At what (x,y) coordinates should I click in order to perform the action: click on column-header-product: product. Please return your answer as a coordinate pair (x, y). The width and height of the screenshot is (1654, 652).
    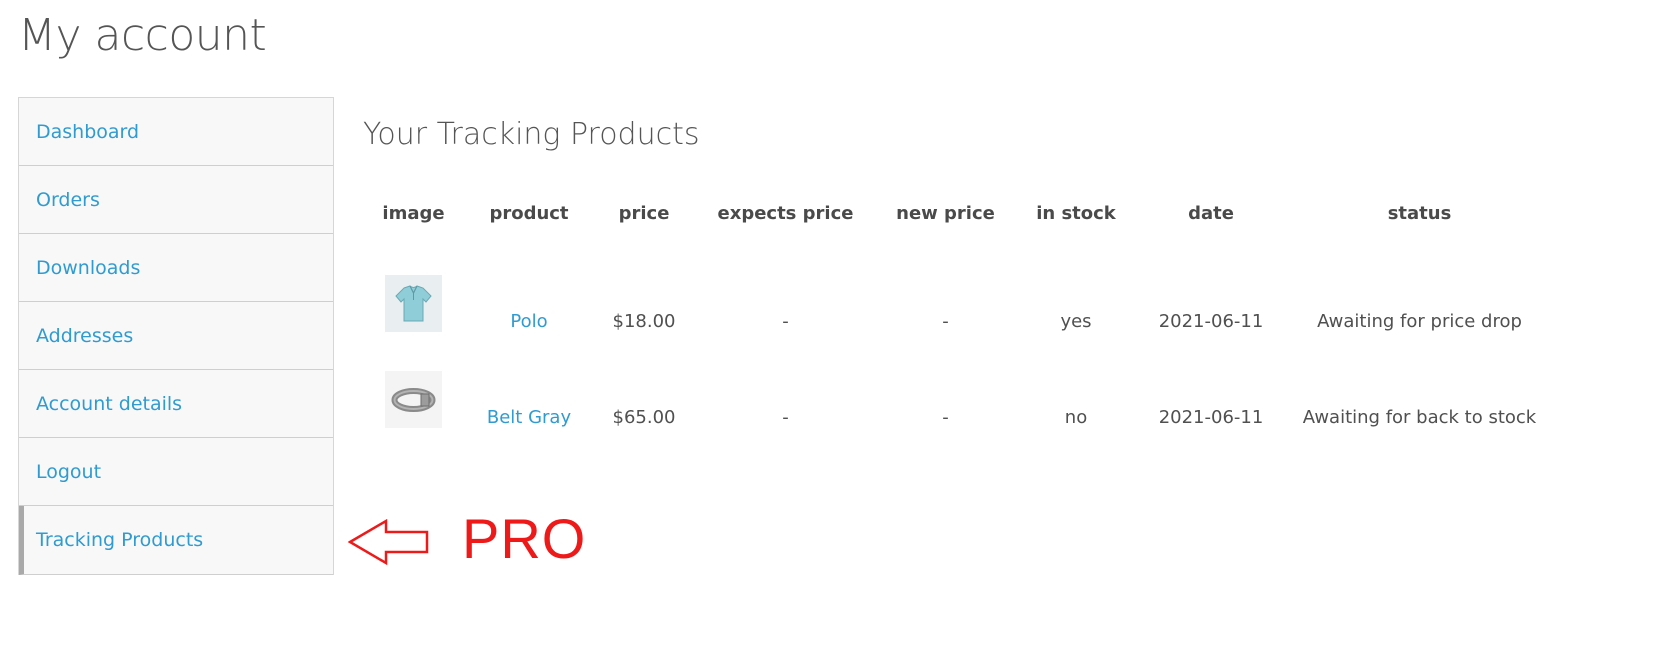
    Looking at the image, I should click on (529, 213).